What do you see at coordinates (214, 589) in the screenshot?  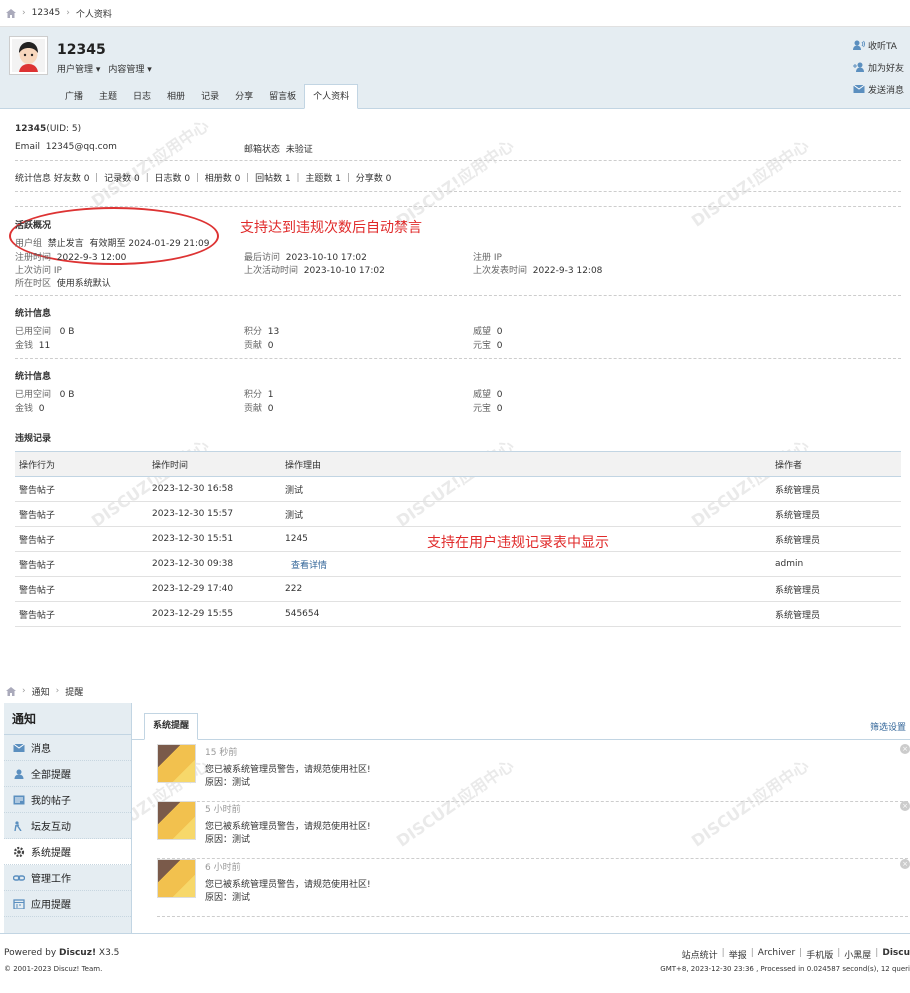 I see `cell-time: 2023-12-29 17:40` at bounding box center [214, 589].